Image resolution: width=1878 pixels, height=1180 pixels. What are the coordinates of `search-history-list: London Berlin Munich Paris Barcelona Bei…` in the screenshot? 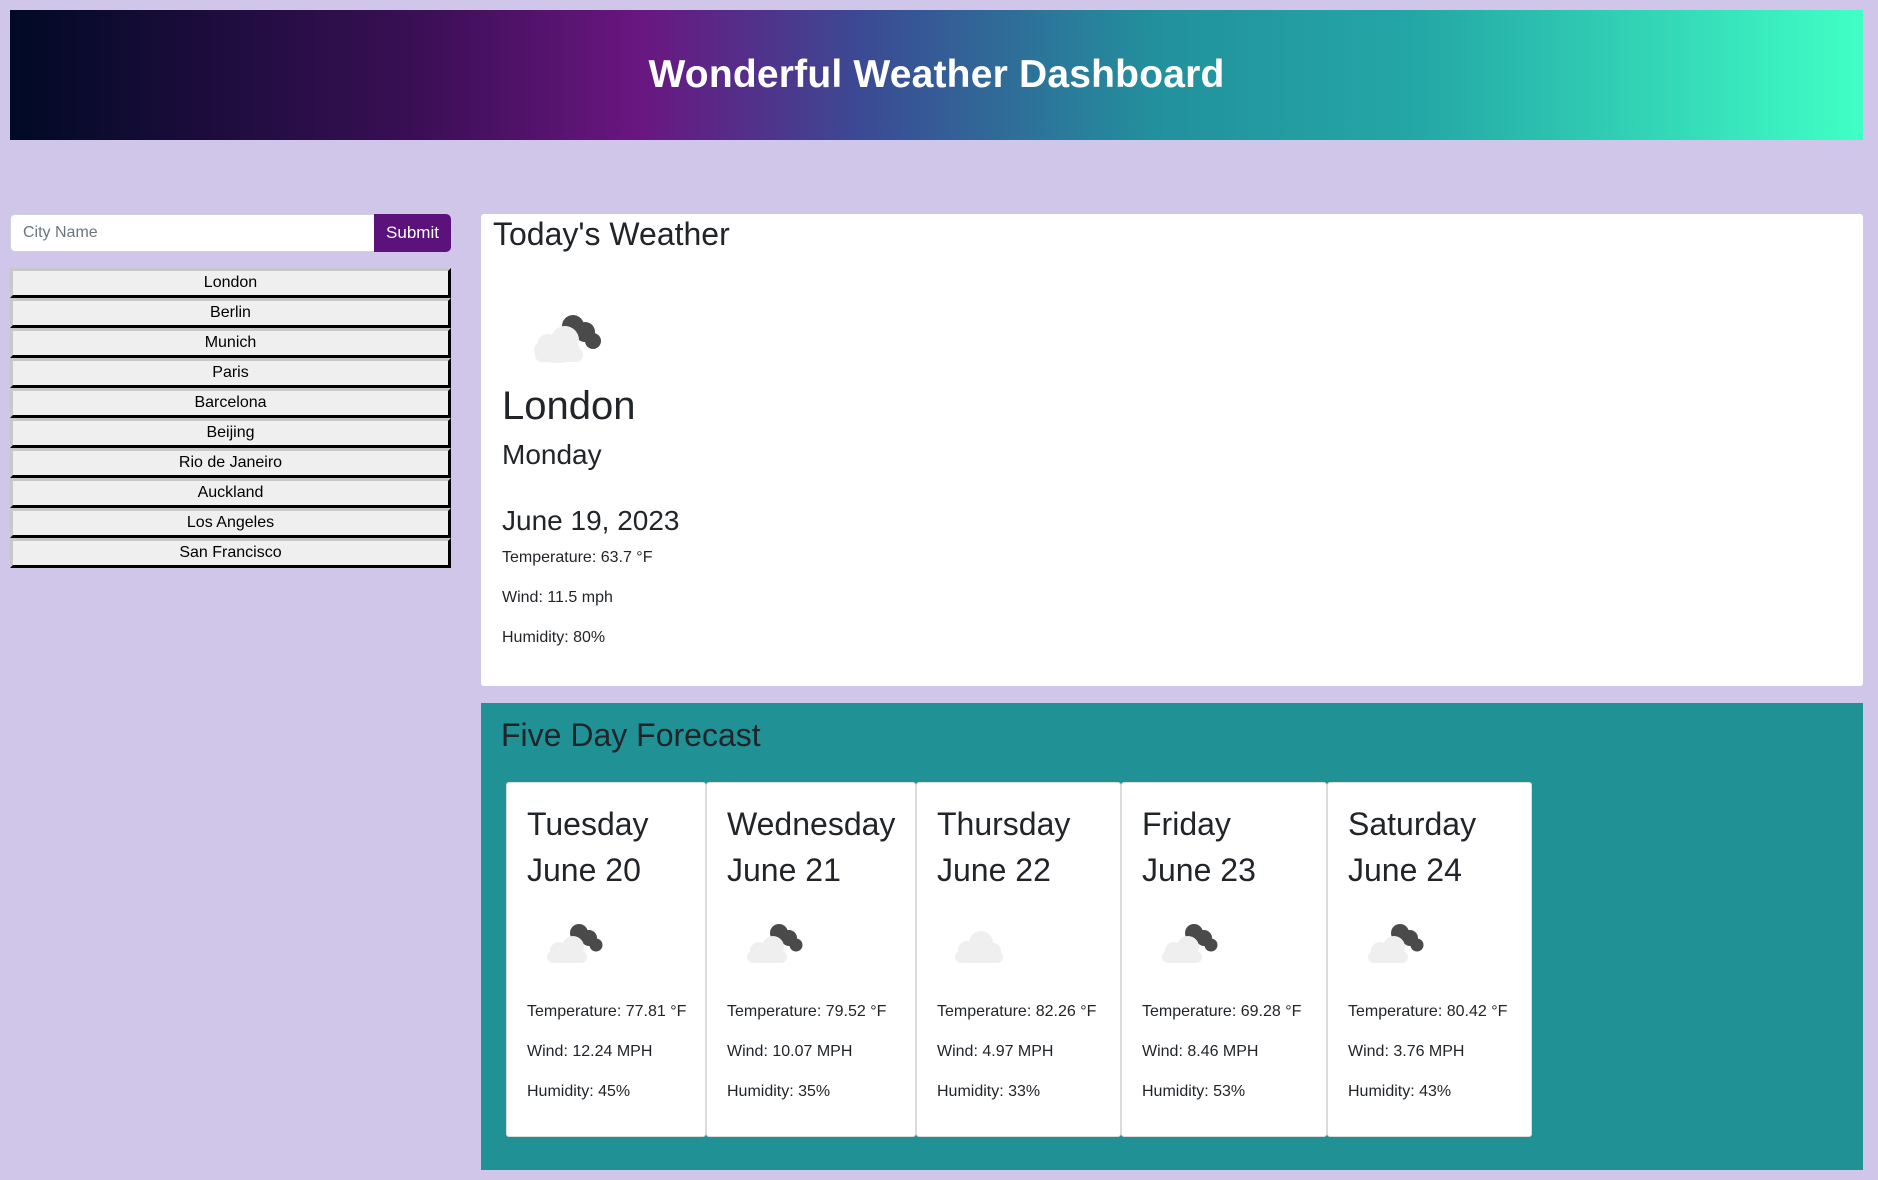 It's located at (230, 418).